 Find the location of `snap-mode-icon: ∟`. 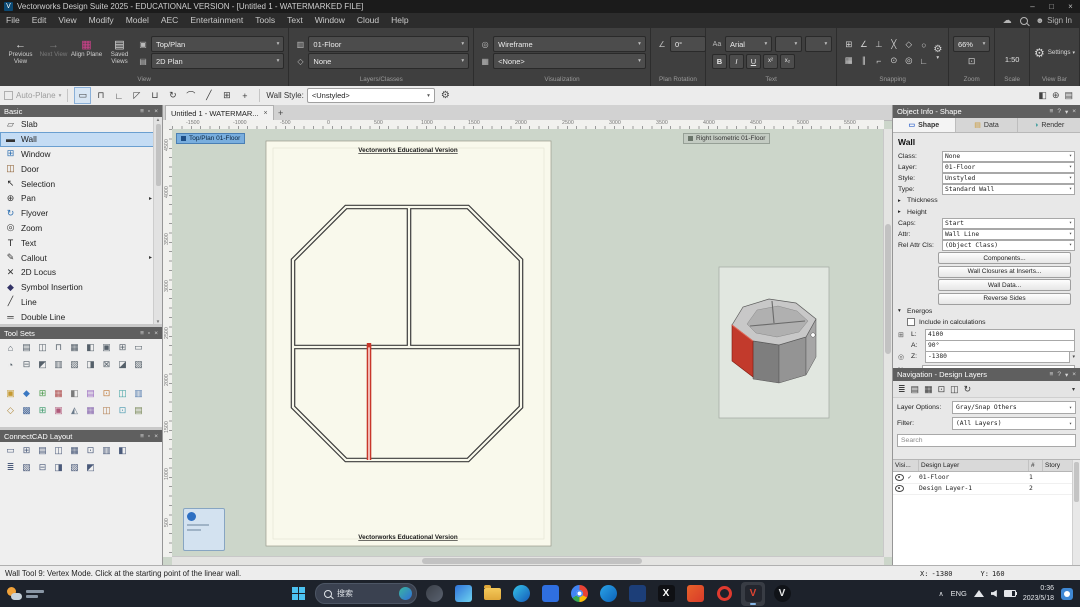

snap-mode-icon: ∟ is located at coordinates (923, 61).